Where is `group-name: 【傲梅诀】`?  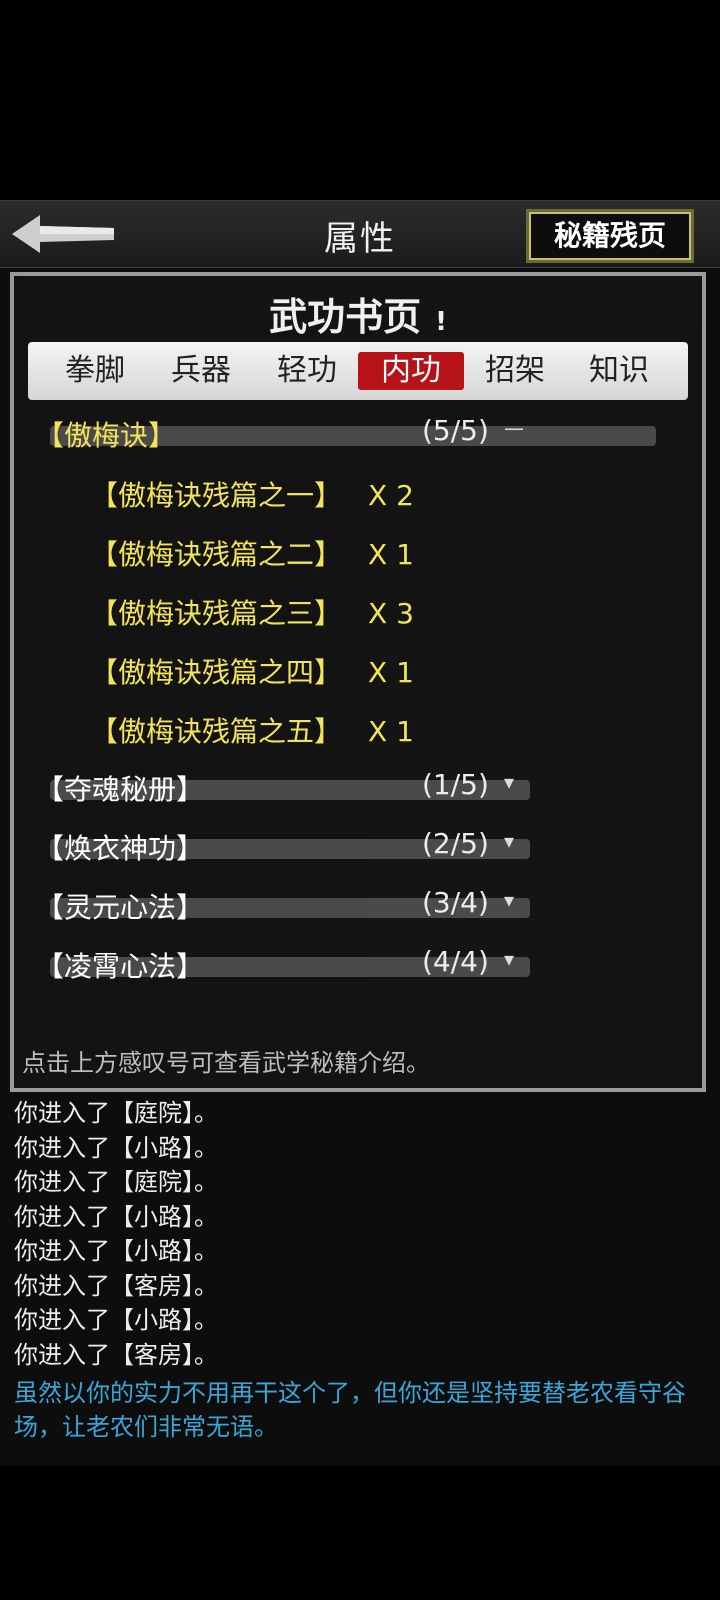 group-name: 【傲梅诀】 is located at coordinates (106, 435).